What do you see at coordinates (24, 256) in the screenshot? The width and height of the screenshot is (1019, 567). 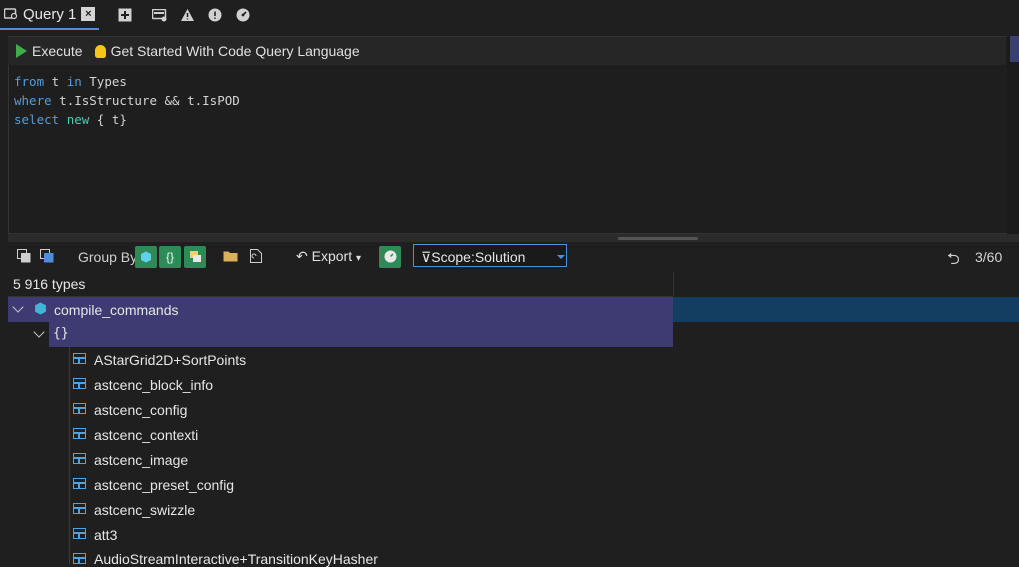 I see `expand-all-icon` at bounding box center [24, 256].